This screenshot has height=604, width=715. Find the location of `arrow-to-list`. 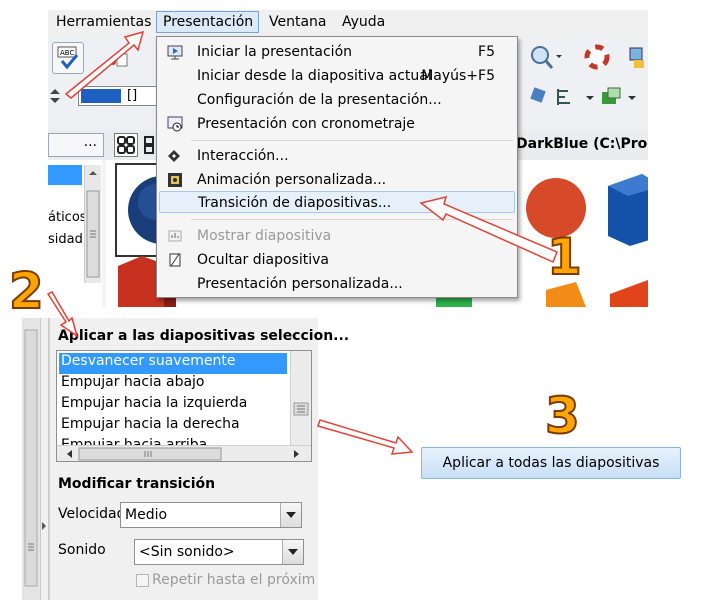

arrow-to-list is located at coordinates (62, 314).